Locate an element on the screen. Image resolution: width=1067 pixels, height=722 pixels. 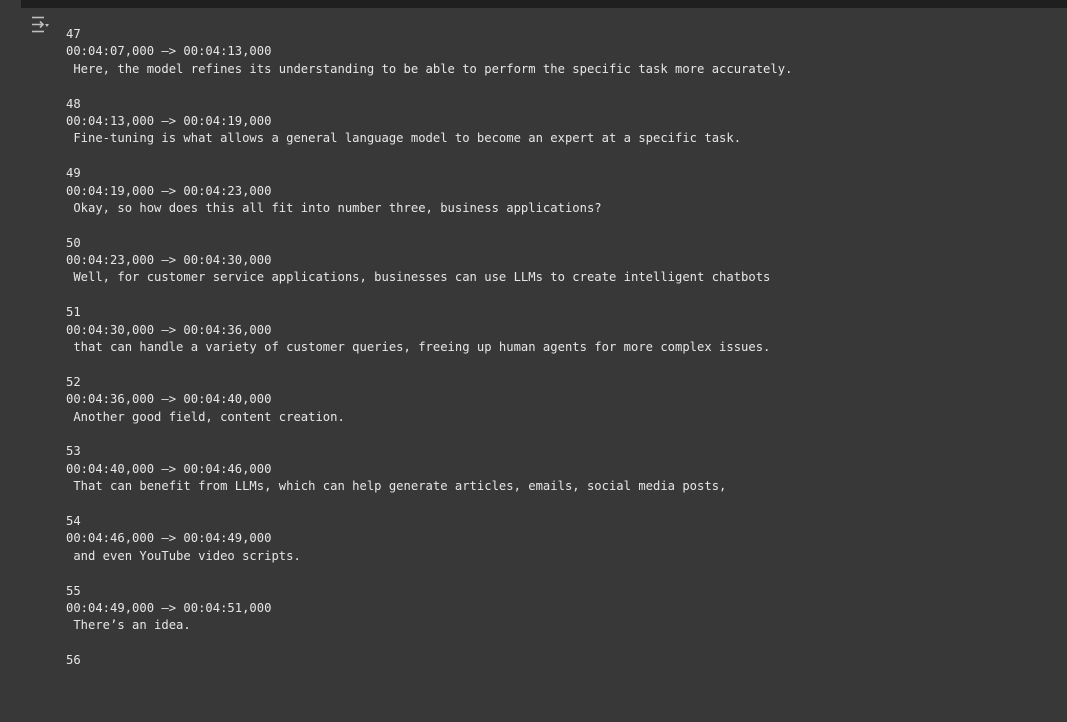
subtitle-time: 00:04:07,000 —> 00:04:13,000 is located at coordinates (169, 51).